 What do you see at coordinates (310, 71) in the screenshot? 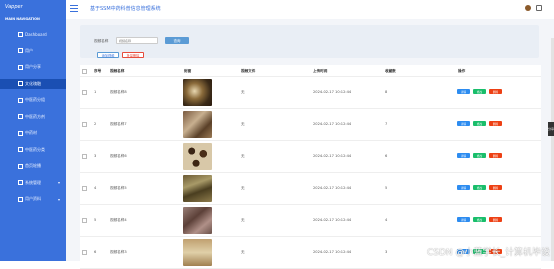
I see `table-header: 序号 视频名称 封面 视频文件 上传时间 收藏数 操作` at bounding box center [310, 71].